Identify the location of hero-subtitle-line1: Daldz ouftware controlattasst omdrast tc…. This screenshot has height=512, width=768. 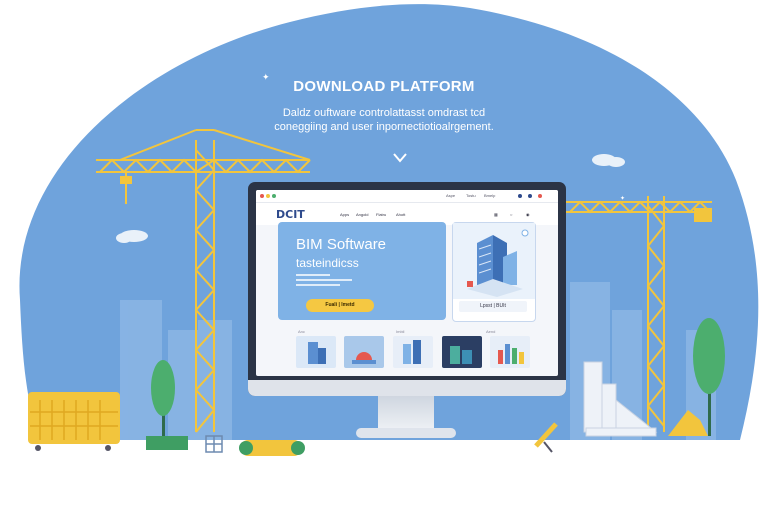
(384, 113).